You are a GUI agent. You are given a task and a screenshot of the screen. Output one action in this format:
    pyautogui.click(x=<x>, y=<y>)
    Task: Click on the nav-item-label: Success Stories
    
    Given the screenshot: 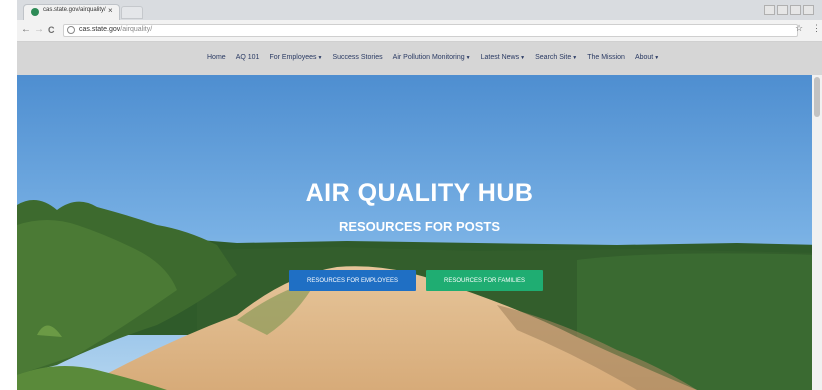 What is the action you would take?
    pyautogui.click(x=357, y=57)
    